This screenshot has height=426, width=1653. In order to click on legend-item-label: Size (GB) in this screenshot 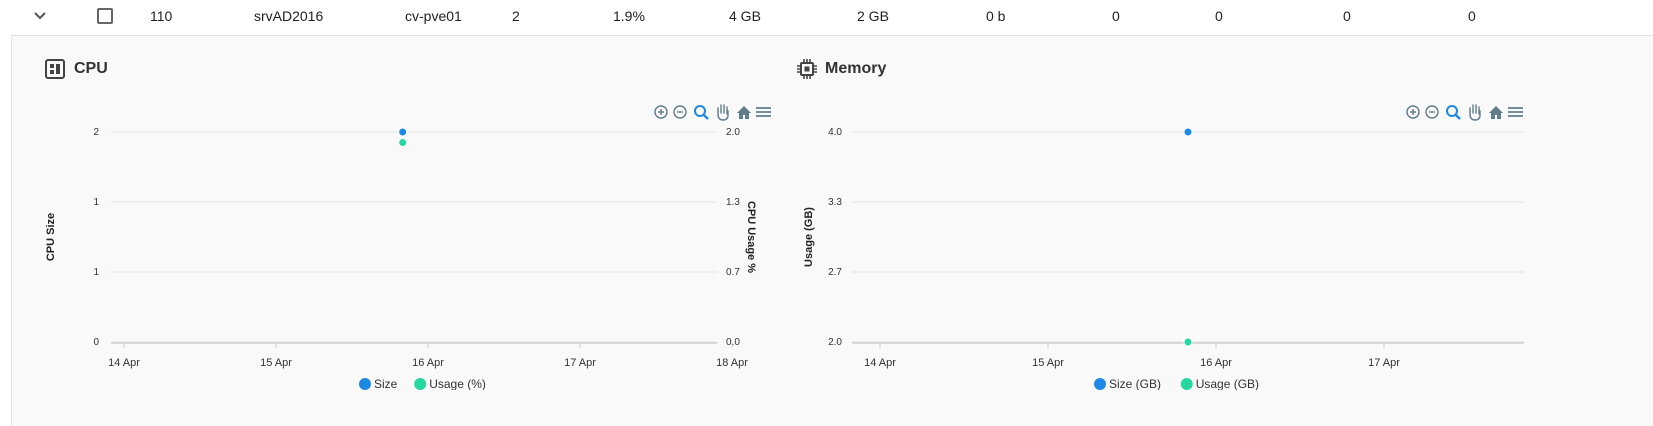, I will do `click(1135, 383)`.